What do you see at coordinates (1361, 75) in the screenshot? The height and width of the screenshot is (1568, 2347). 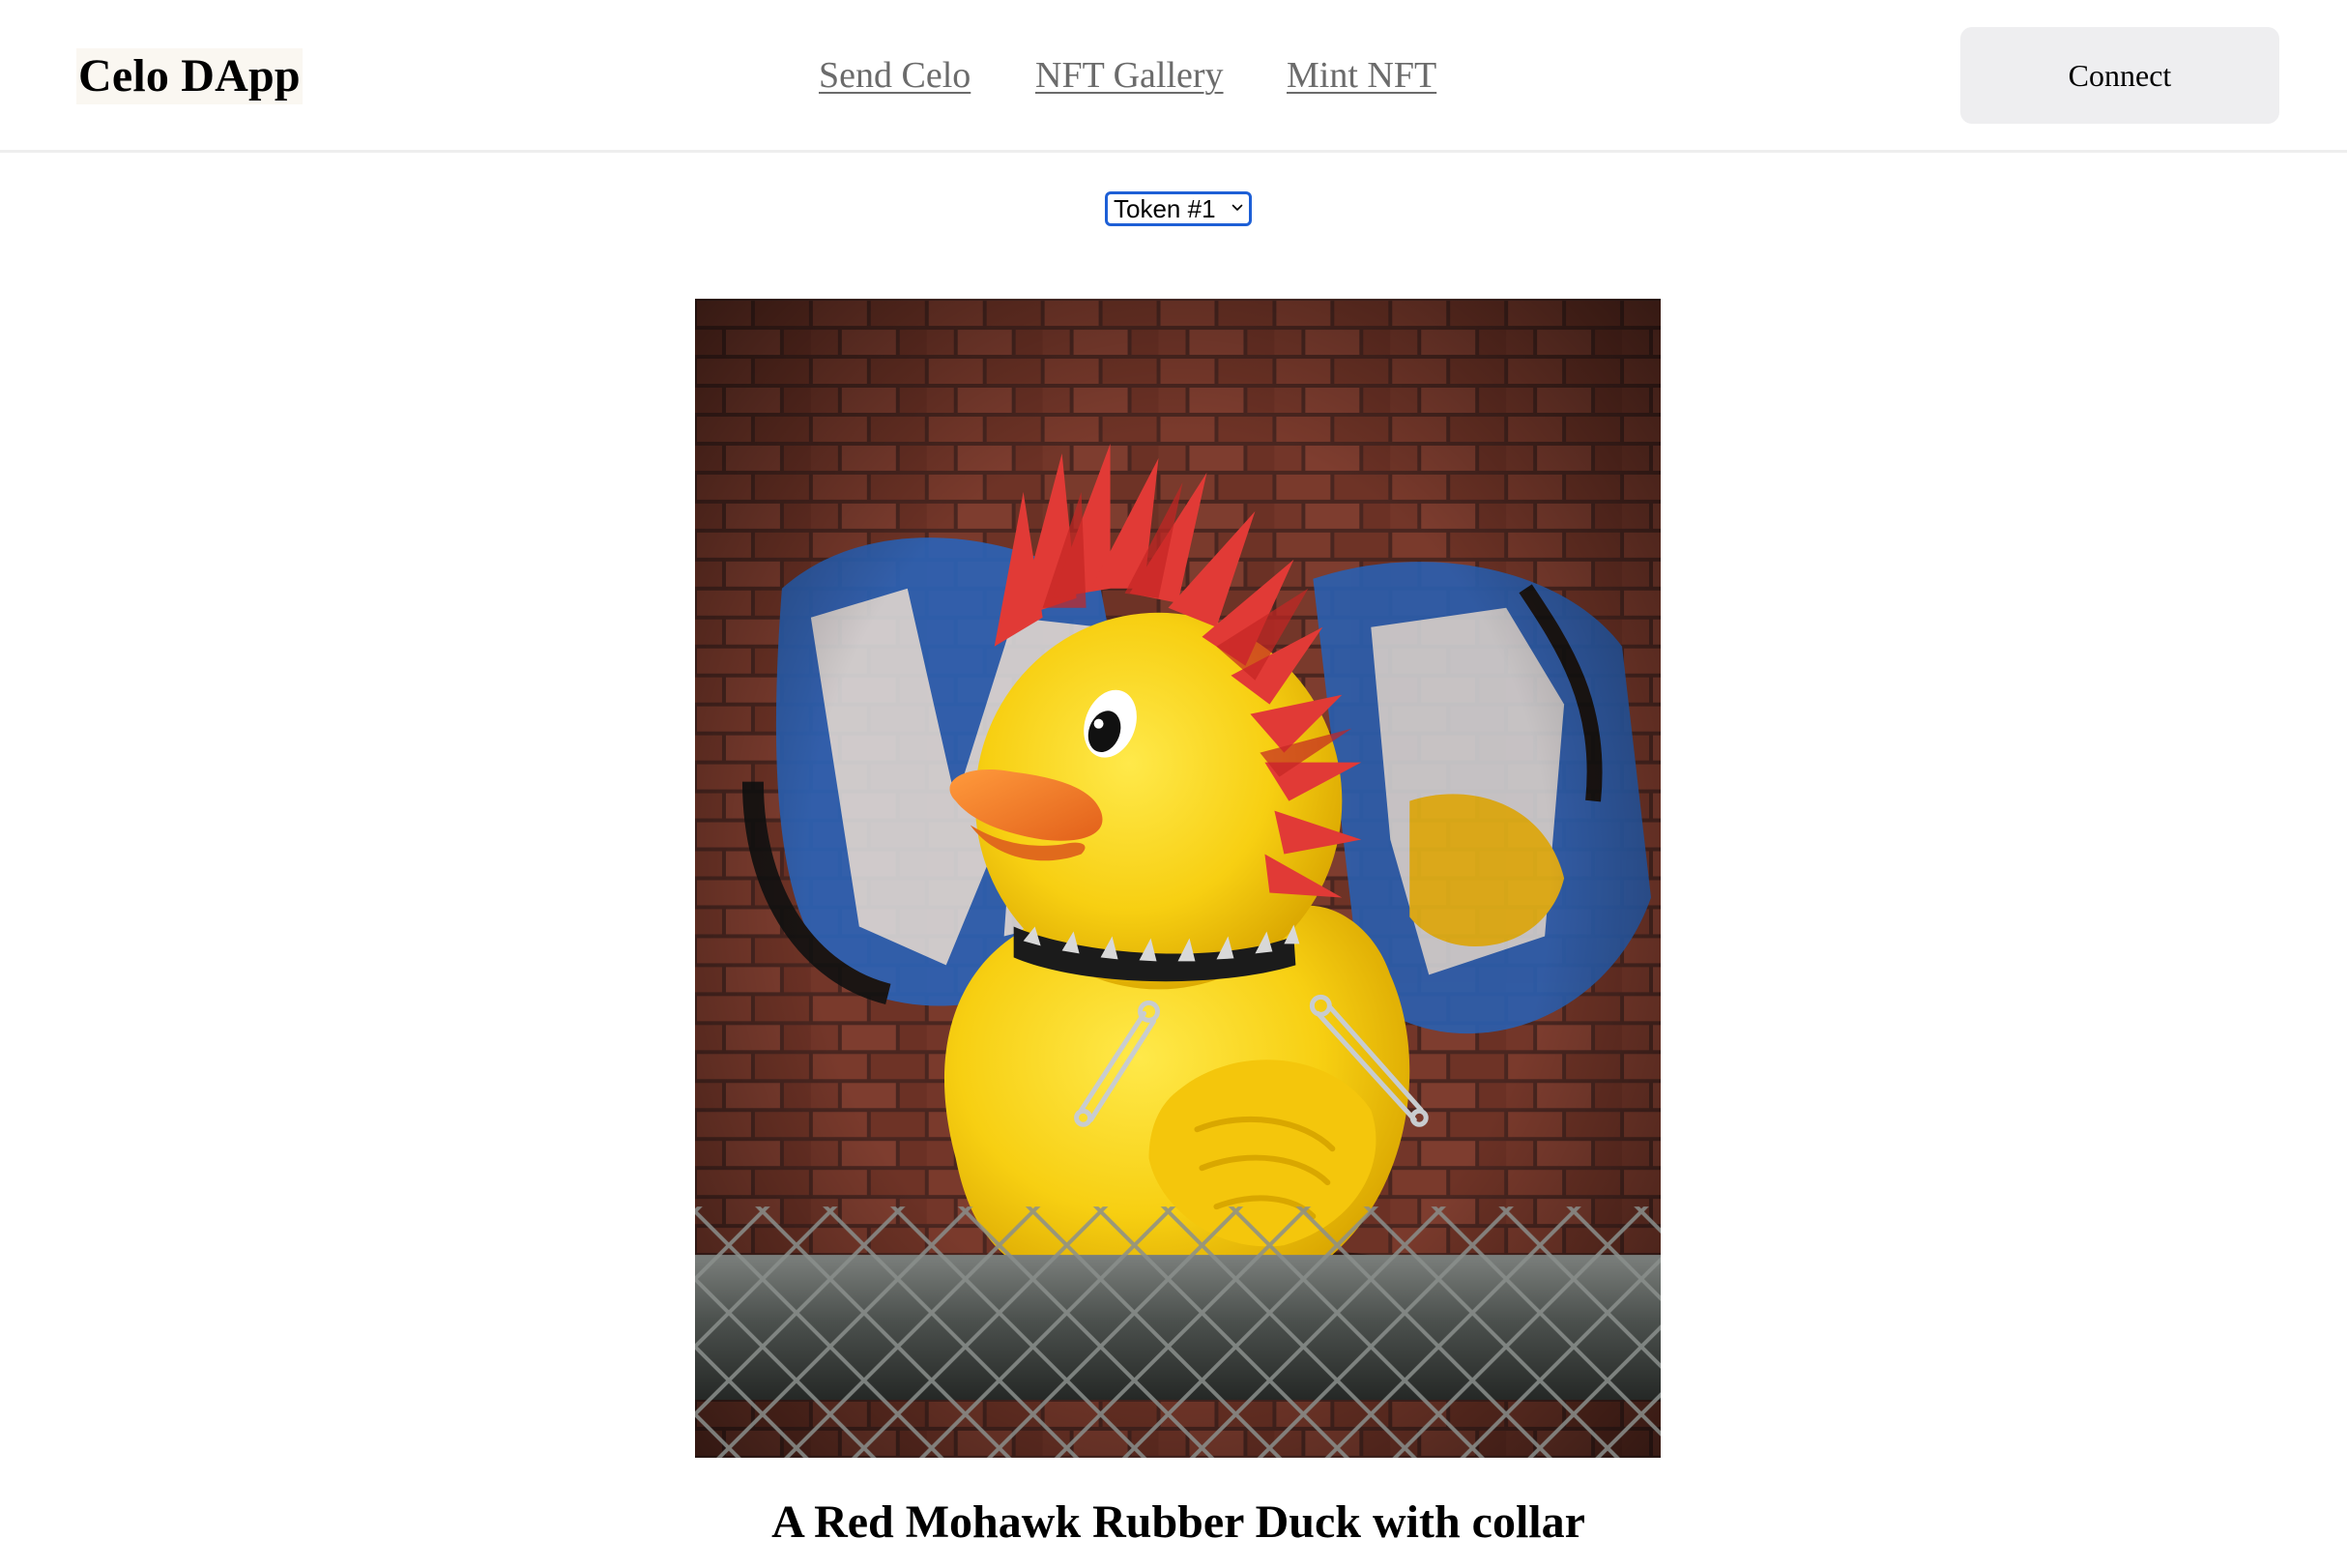 I see `nav-link-mint-nft: Mint NFT` at bounding box center [1361, 75].